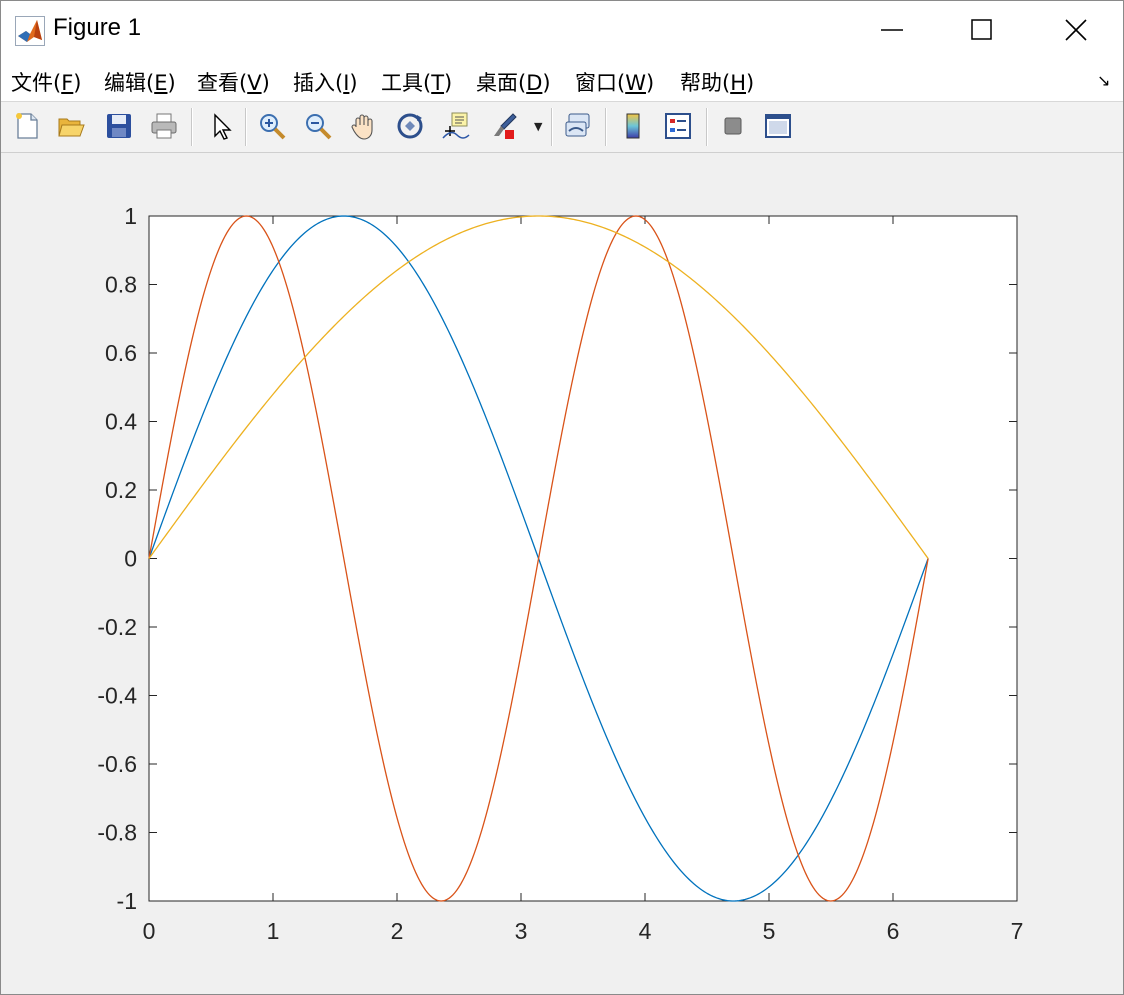 The width and height of the screenshot is (1124, 995). Describe the element at coordinates (562, 30) in the screenshot. I see `title-bar: Figure 1` at that location.